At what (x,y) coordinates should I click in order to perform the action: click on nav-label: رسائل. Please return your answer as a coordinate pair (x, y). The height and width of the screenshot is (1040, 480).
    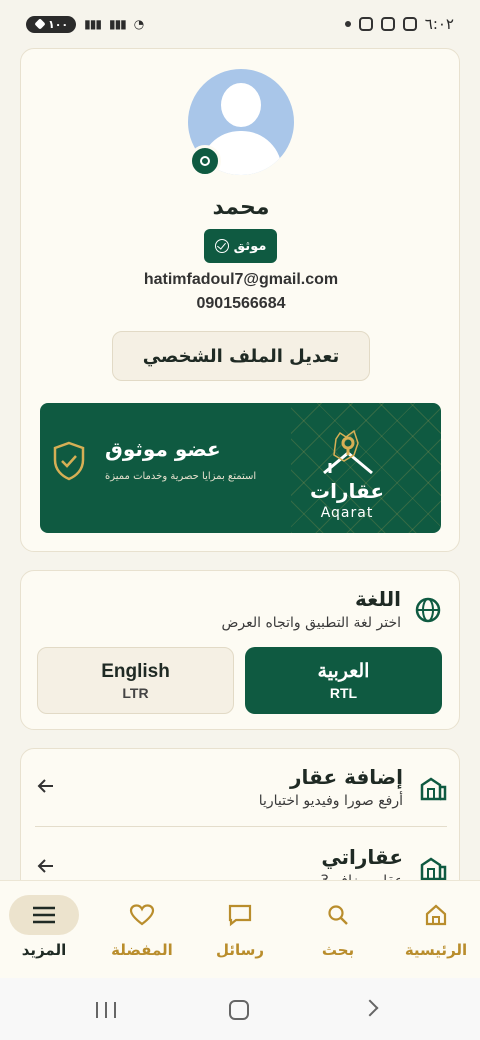
    Looking at the image, I should click on (240, 950).